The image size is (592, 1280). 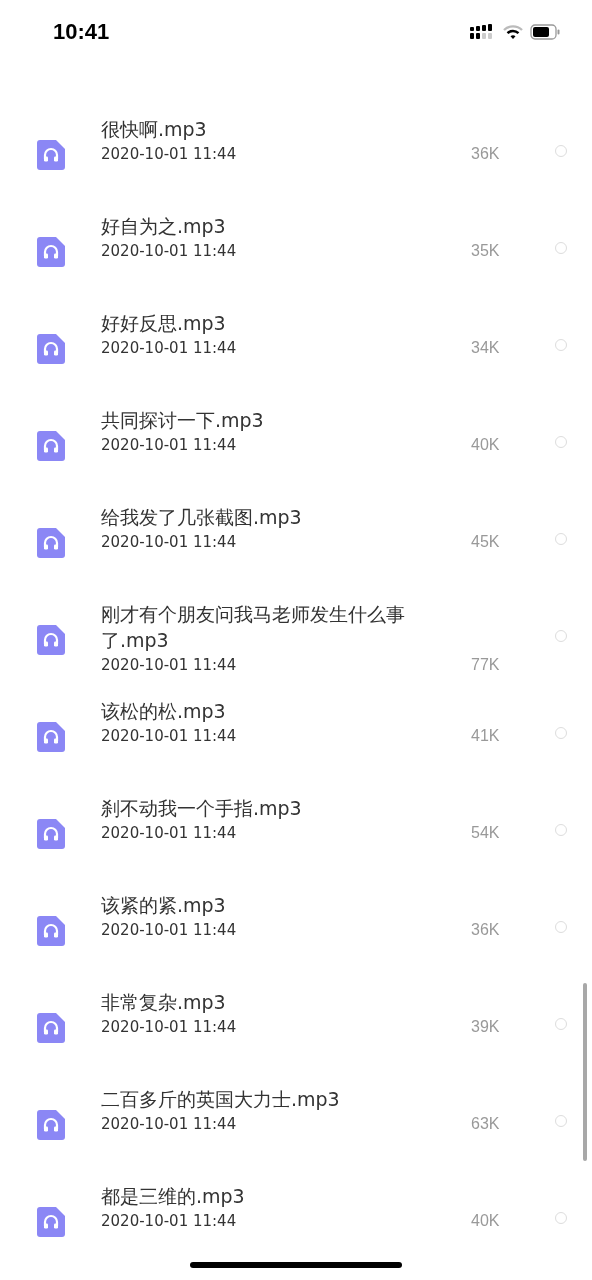 What do you see at coordinates (296, 1265) in the screenshot?
I see `home-indicator` at bounding box center [296, 1265].